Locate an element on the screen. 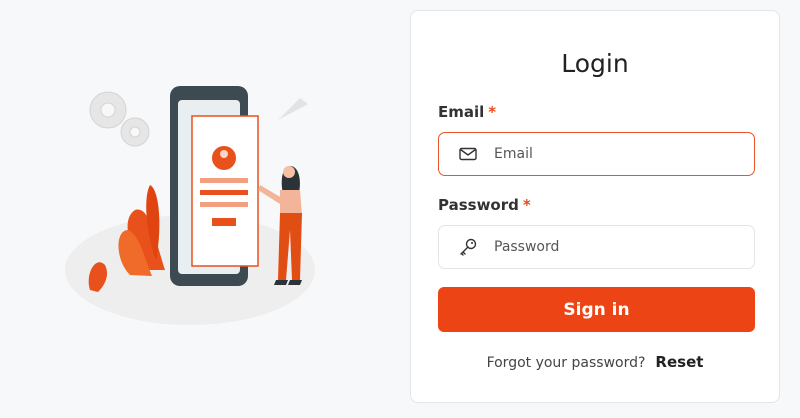 Image resolution: width=800 pixels, height=418 pixels. email-input is located at coordinates (624, 154).